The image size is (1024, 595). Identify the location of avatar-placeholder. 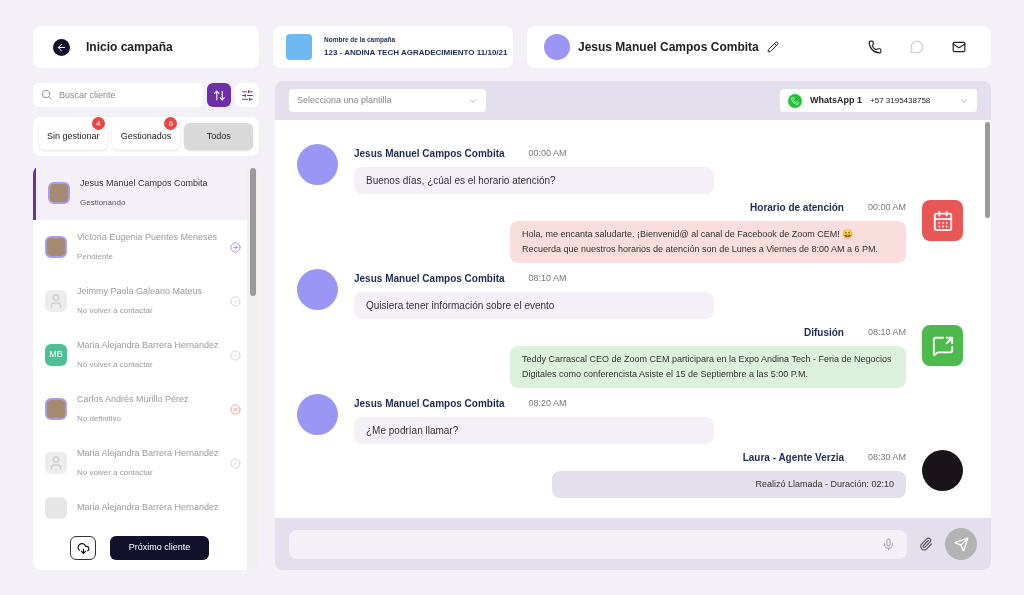
(56, 508).